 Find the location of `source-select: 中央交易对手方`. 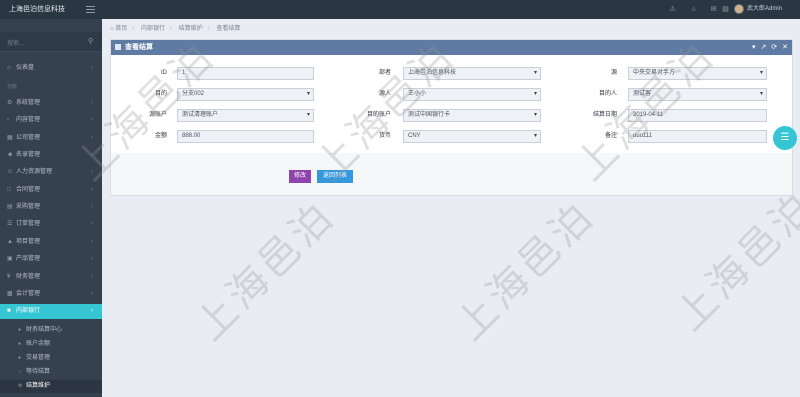

source-select: 中央交易对手方 is located at coordinates (697, 73).